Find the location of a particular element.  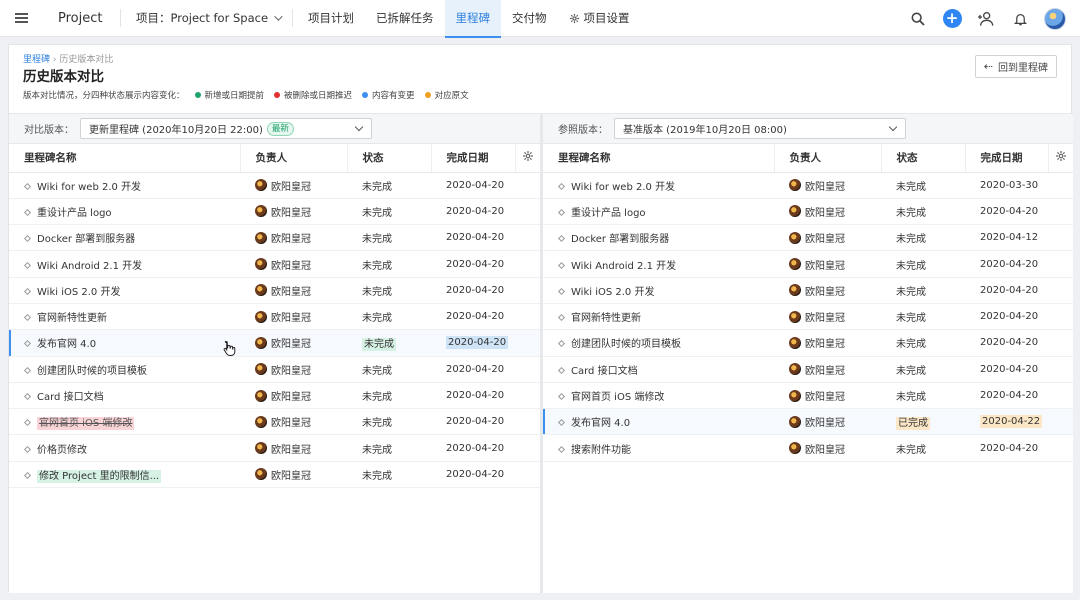

legend-label: 对应原文 is located at coordinates (451, 96).